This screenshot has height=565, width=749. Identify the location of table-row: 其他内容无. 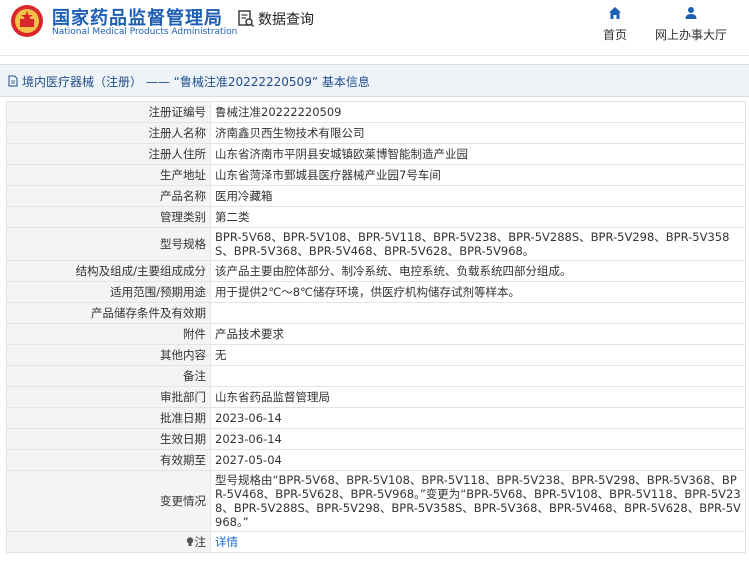
(376, 355).